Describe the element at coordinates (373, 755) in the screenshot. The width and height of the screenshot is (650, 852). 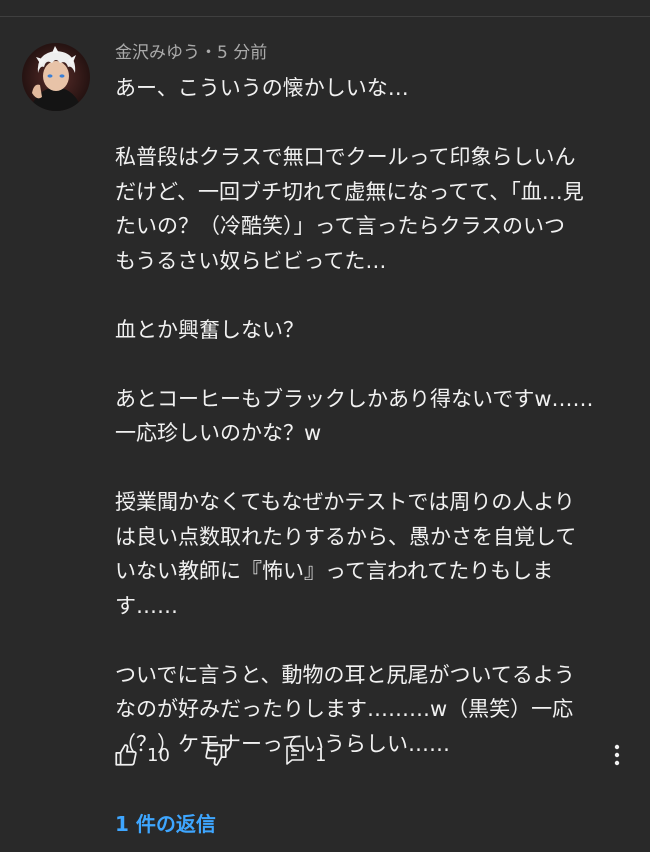
I see `comment-action-bar: 10 1` at that location.